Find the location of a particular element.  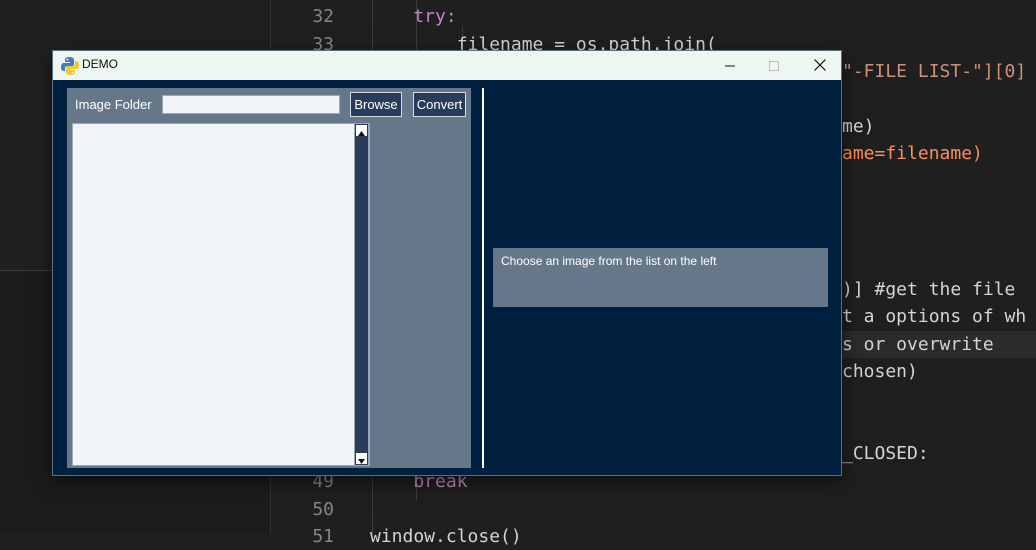

file-list-scrollbar is located at coordinates (361, 294).